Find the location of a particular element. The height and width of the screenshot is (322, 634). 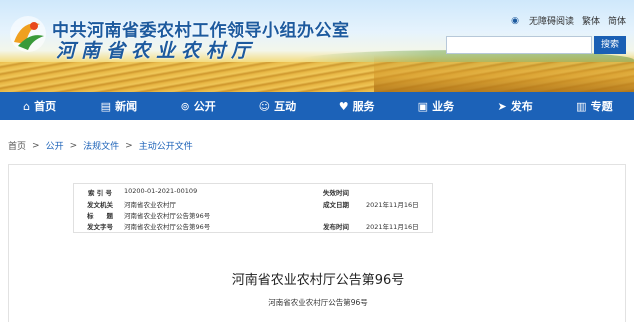

document-subtitle: 河南省农业农村厅公告第96号 is located at coordinates (318, 302).